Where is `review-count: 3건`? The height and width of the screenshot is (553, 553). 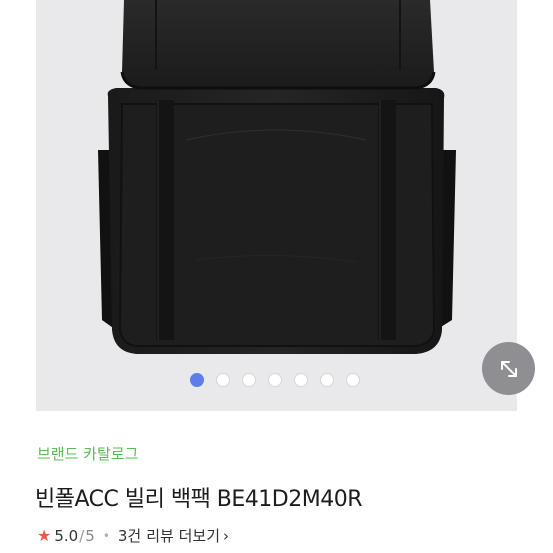
review-count: 3건 is located at coordinates (129, 536).